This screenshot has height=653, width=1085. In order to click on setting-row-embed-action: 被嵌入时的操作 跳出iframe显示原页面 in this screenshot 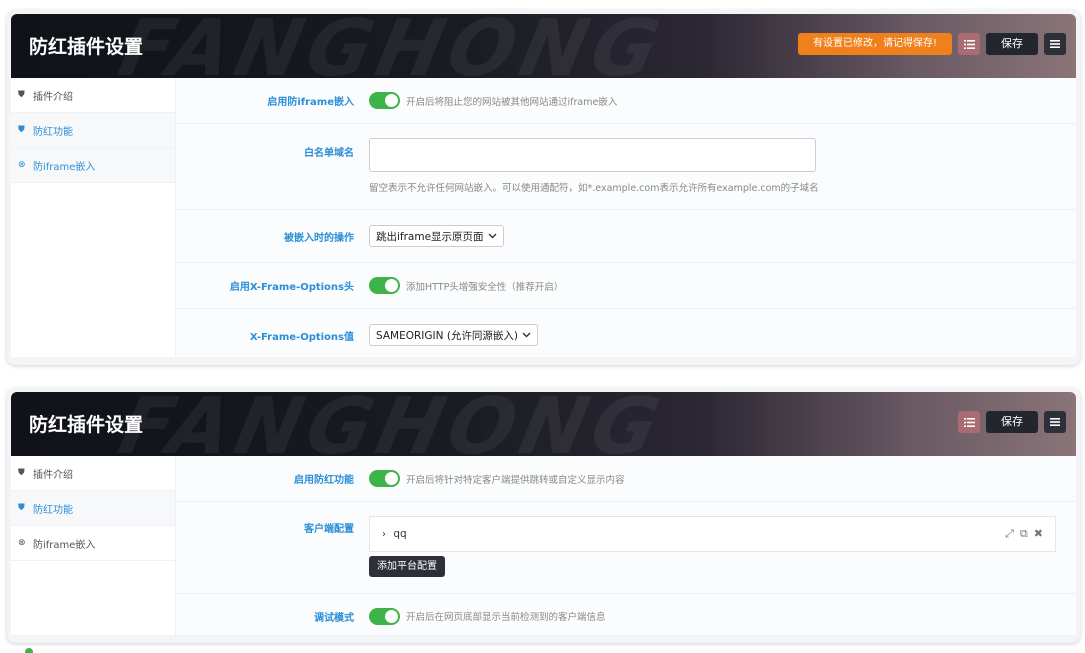, I will do `click(626, 236)`.